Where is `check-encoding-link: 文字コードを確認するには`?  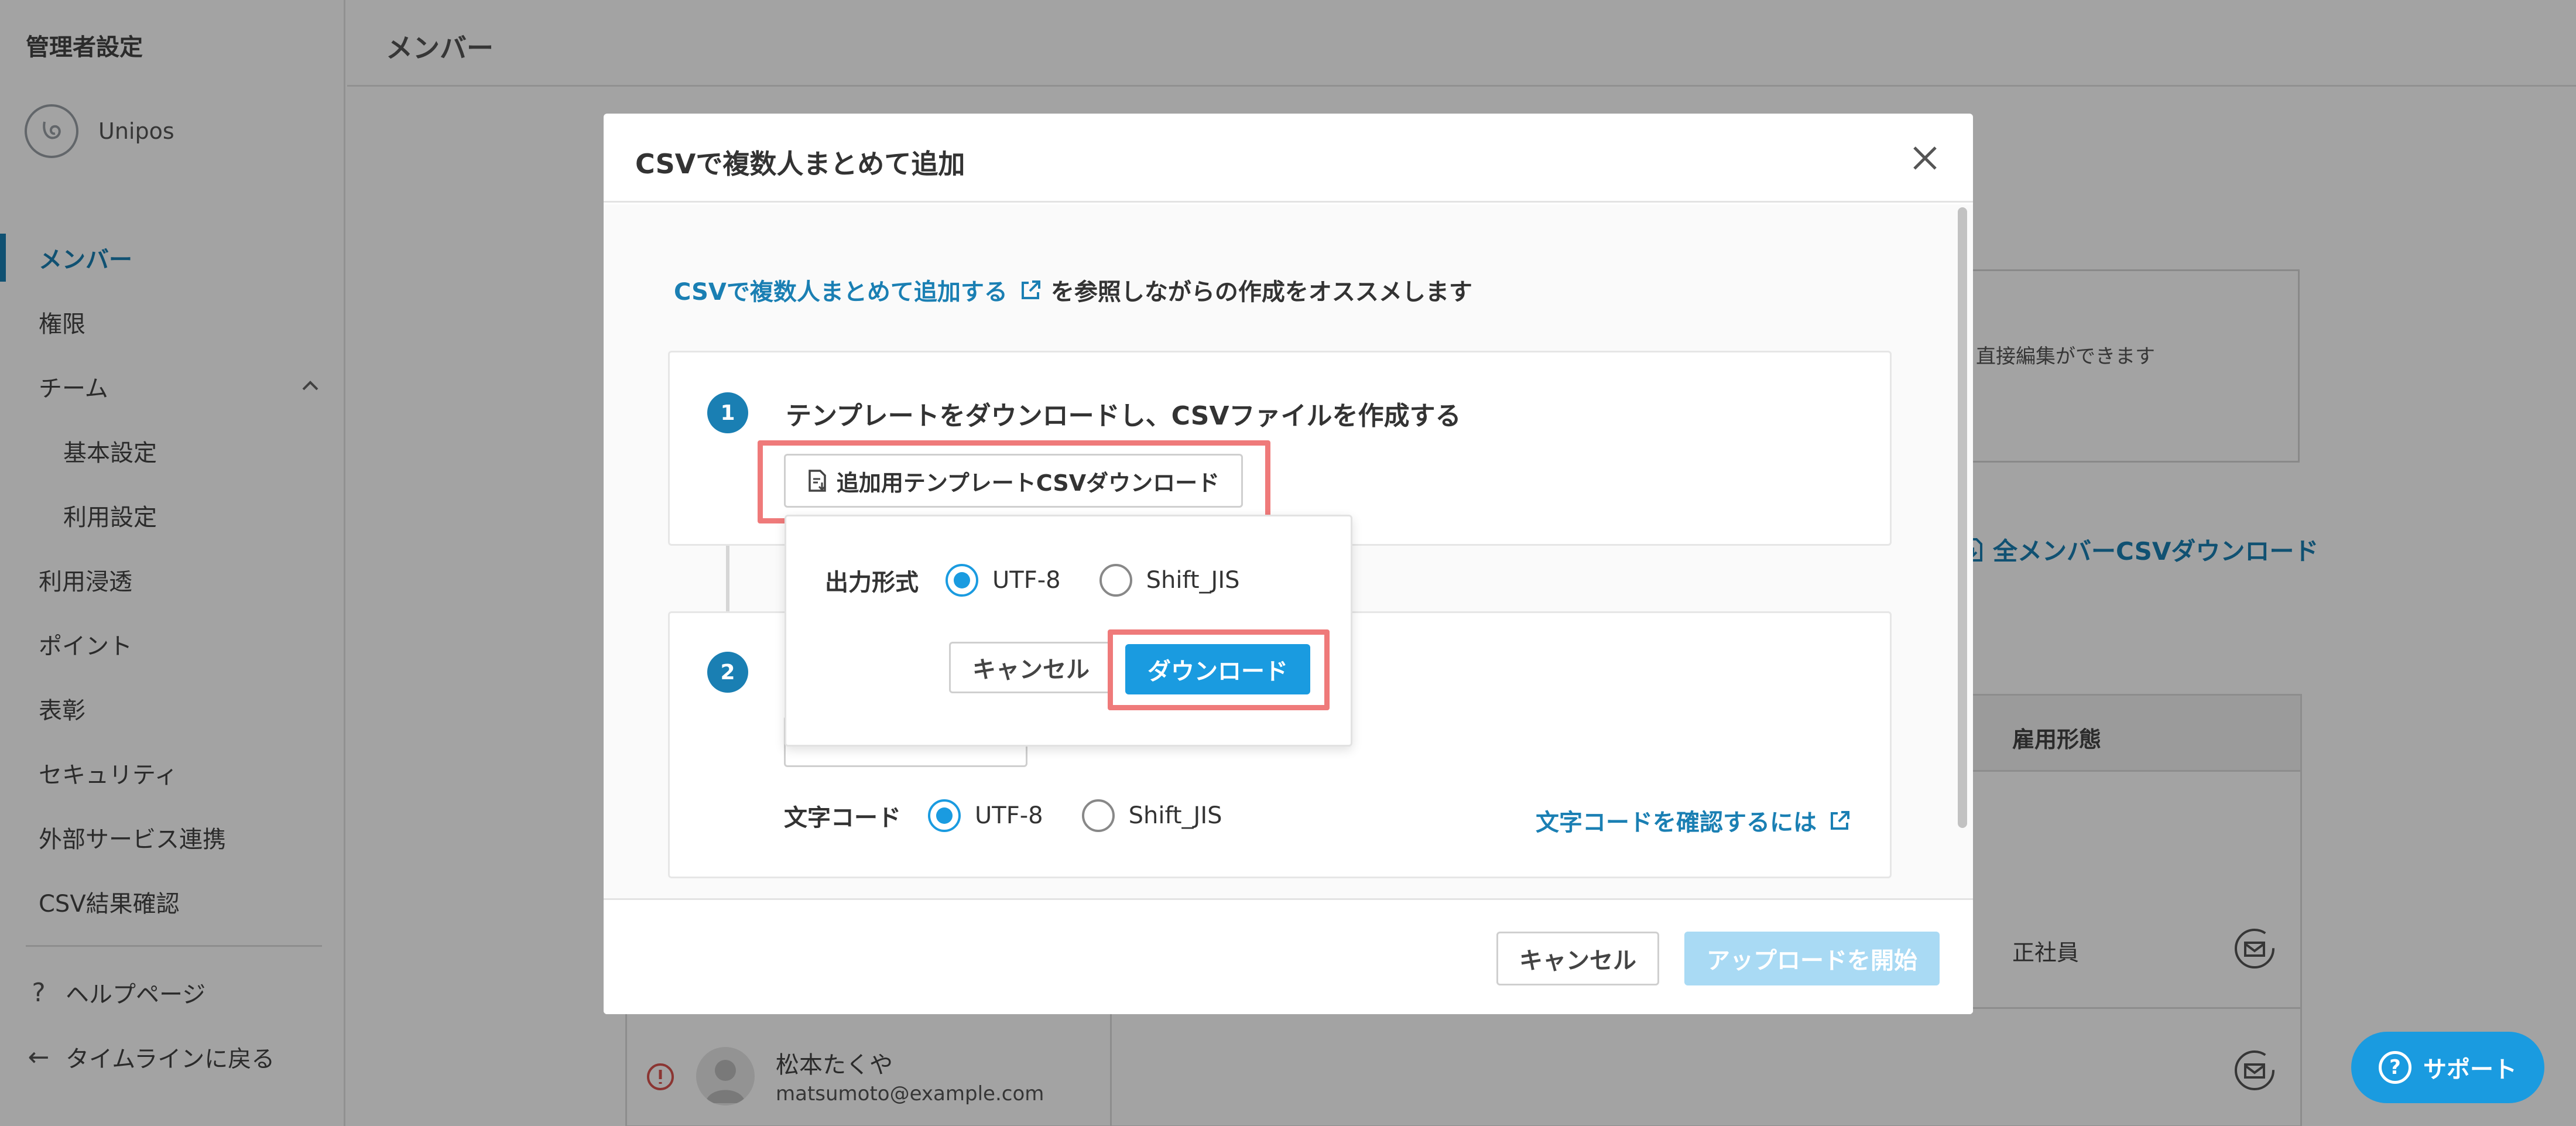 check-encoding-link: 文字コードを確認するには is located at coordinates (1694, 820).